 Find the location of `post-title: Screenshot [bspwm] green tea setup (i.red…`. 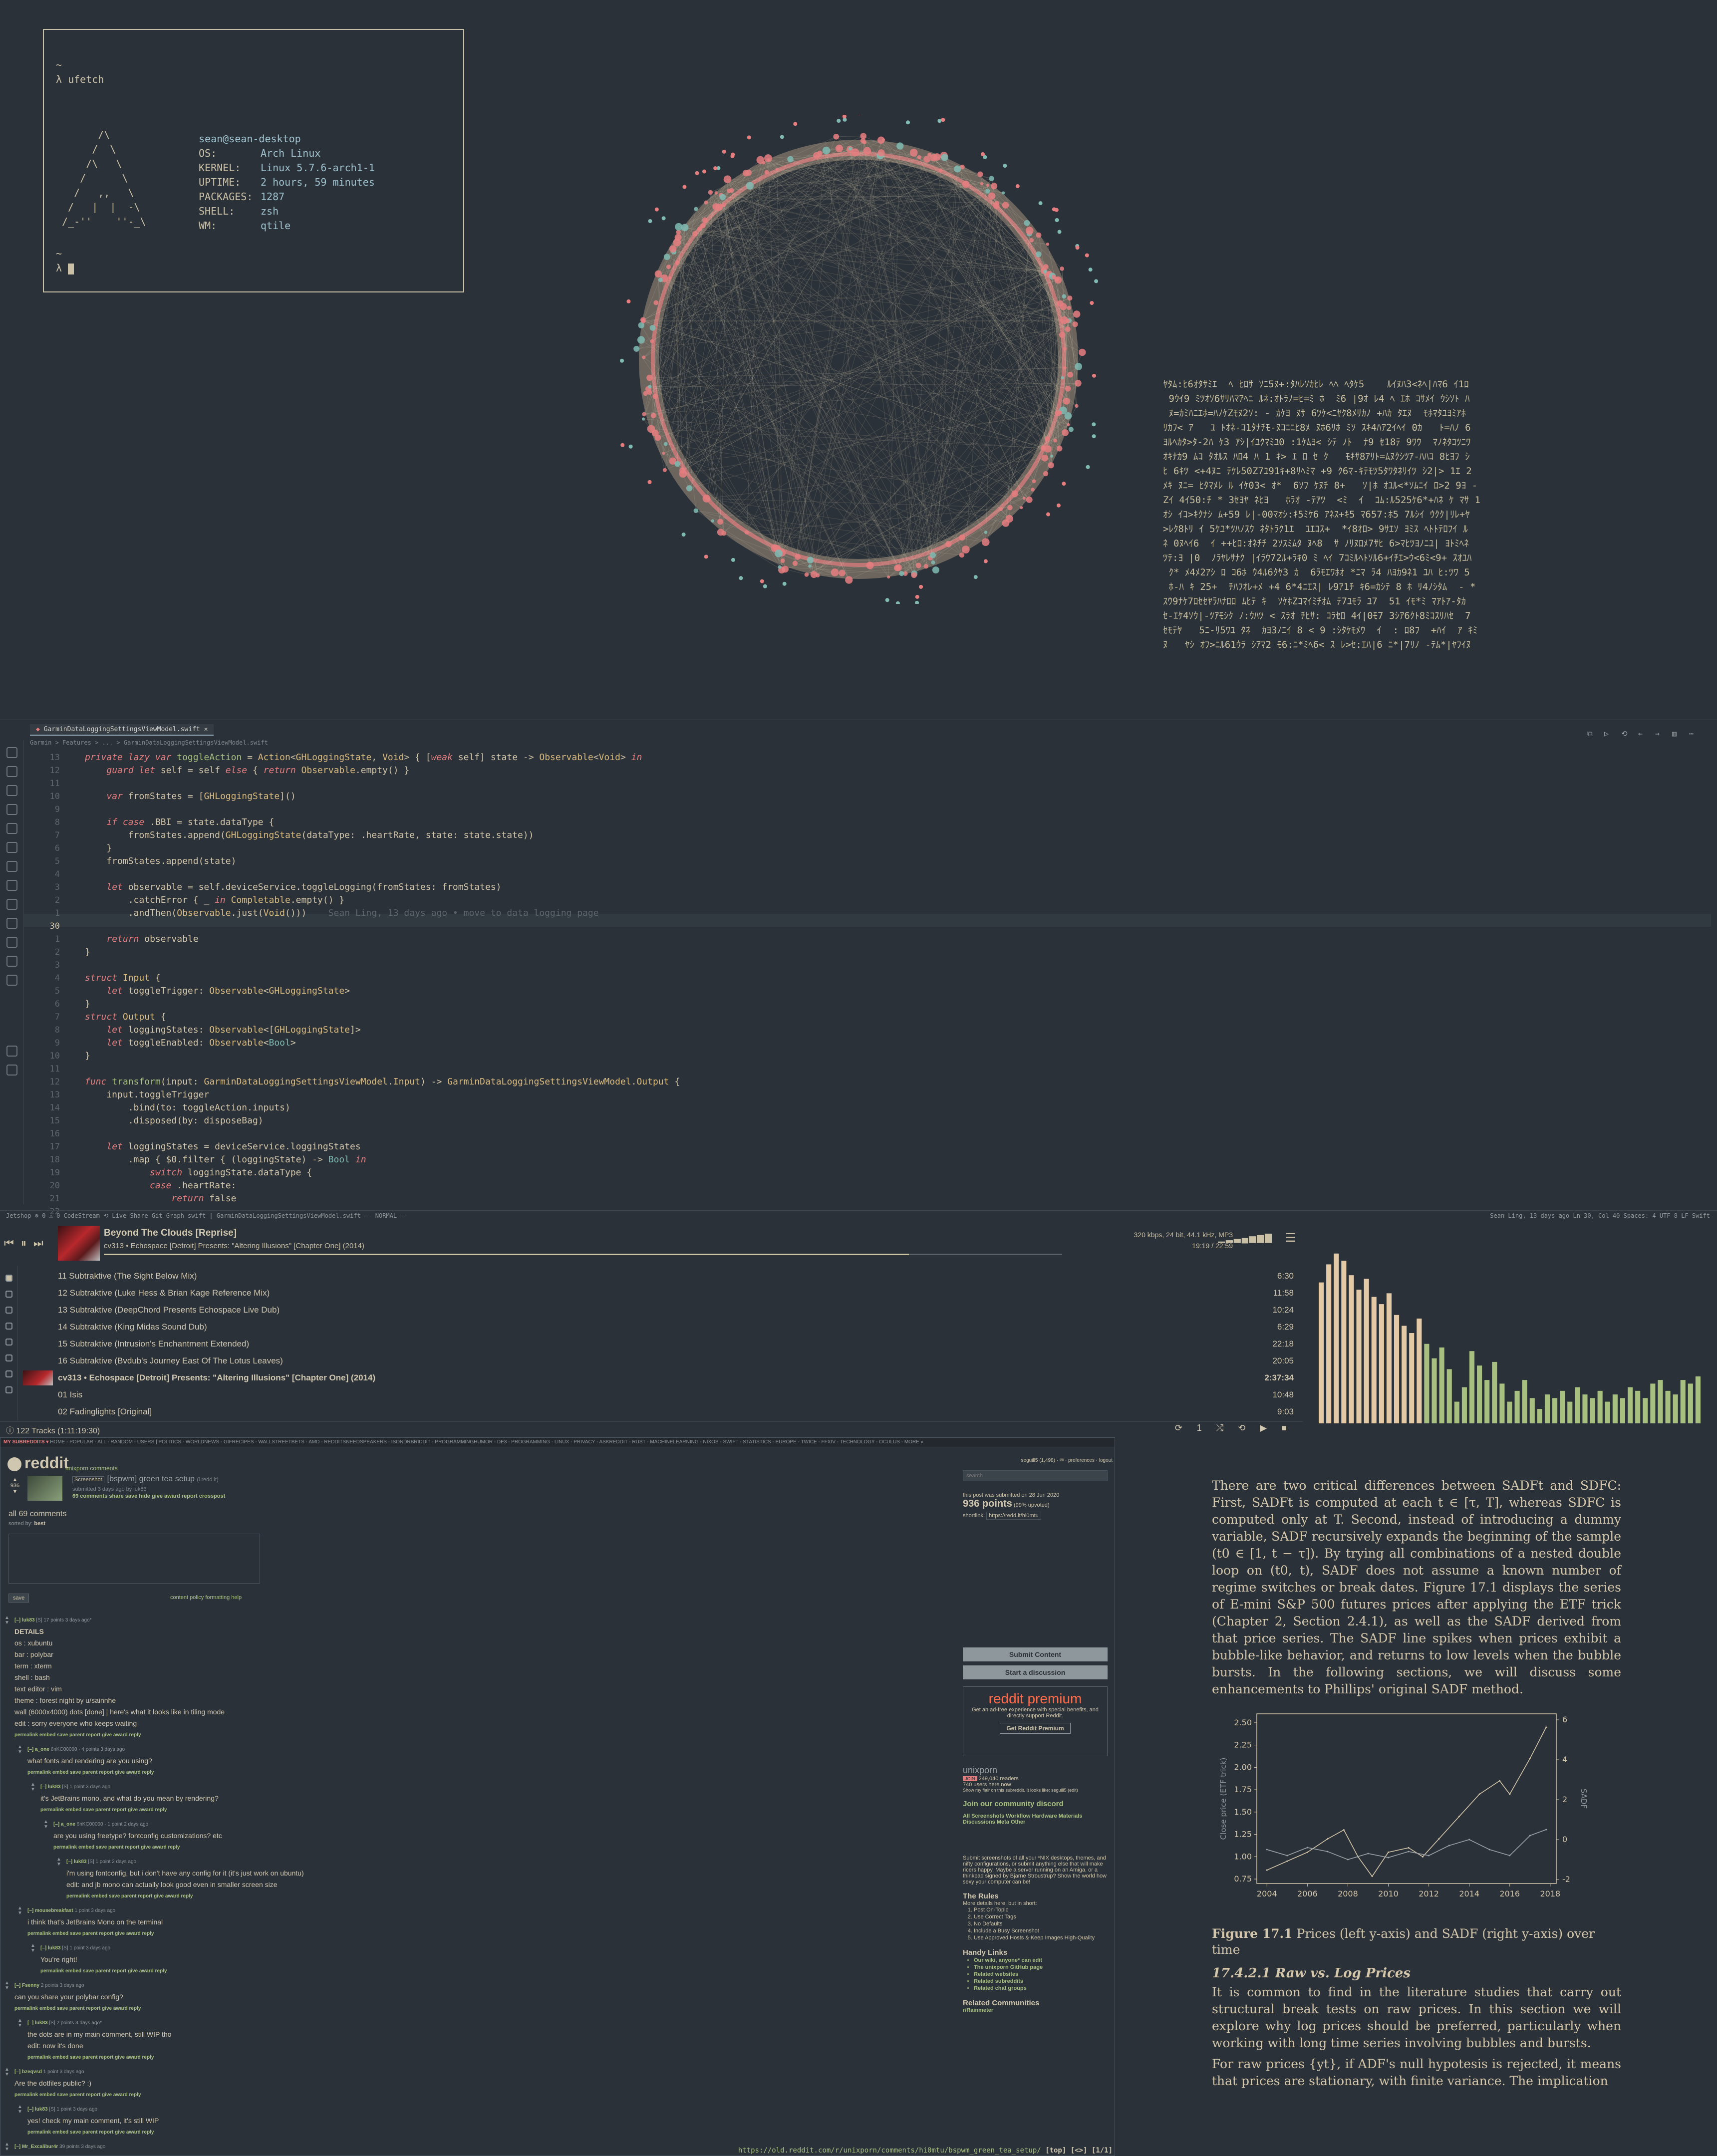

post-title: Screenshot [bspwm] green tea setup (i.red… is located at coordinates (145, 1479).